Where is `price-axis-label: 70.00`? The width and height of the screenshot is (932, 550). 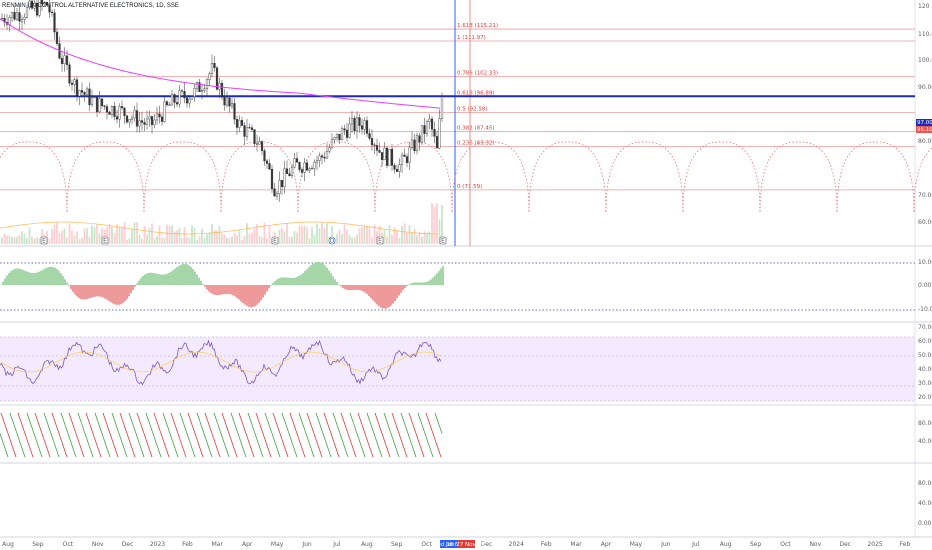
price-axis-label: 70.00 is located at coordinates (925, 195).